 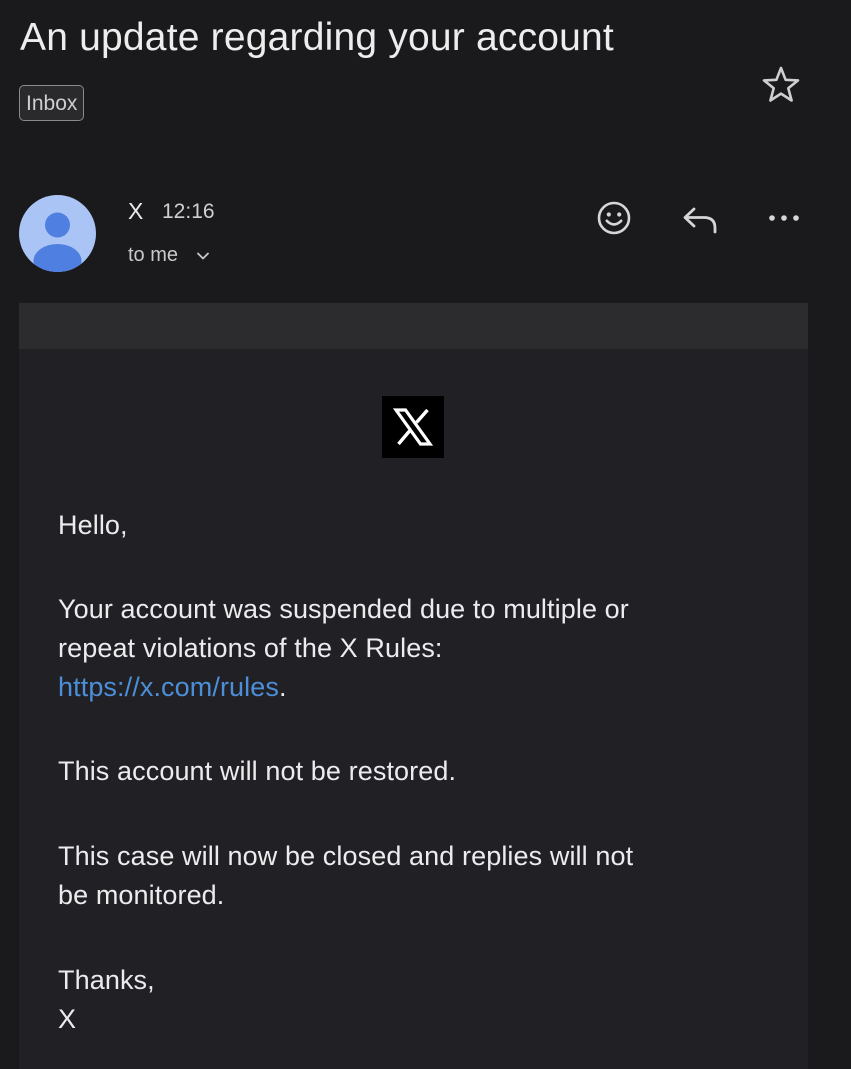 I want to click on not-restored-paragraph: This account will not be restored., so click(x=257, y=771).